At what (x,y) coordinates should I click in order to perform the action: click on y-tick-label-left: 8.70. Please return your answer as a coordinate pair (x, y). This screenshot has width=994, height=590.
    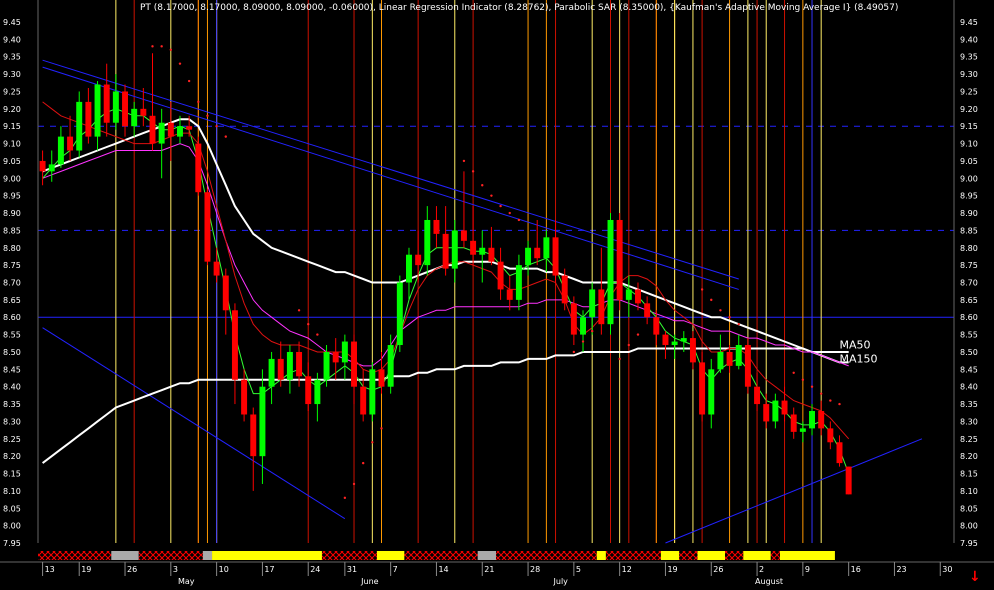
    Looking at the image, I should click on (12, 283).